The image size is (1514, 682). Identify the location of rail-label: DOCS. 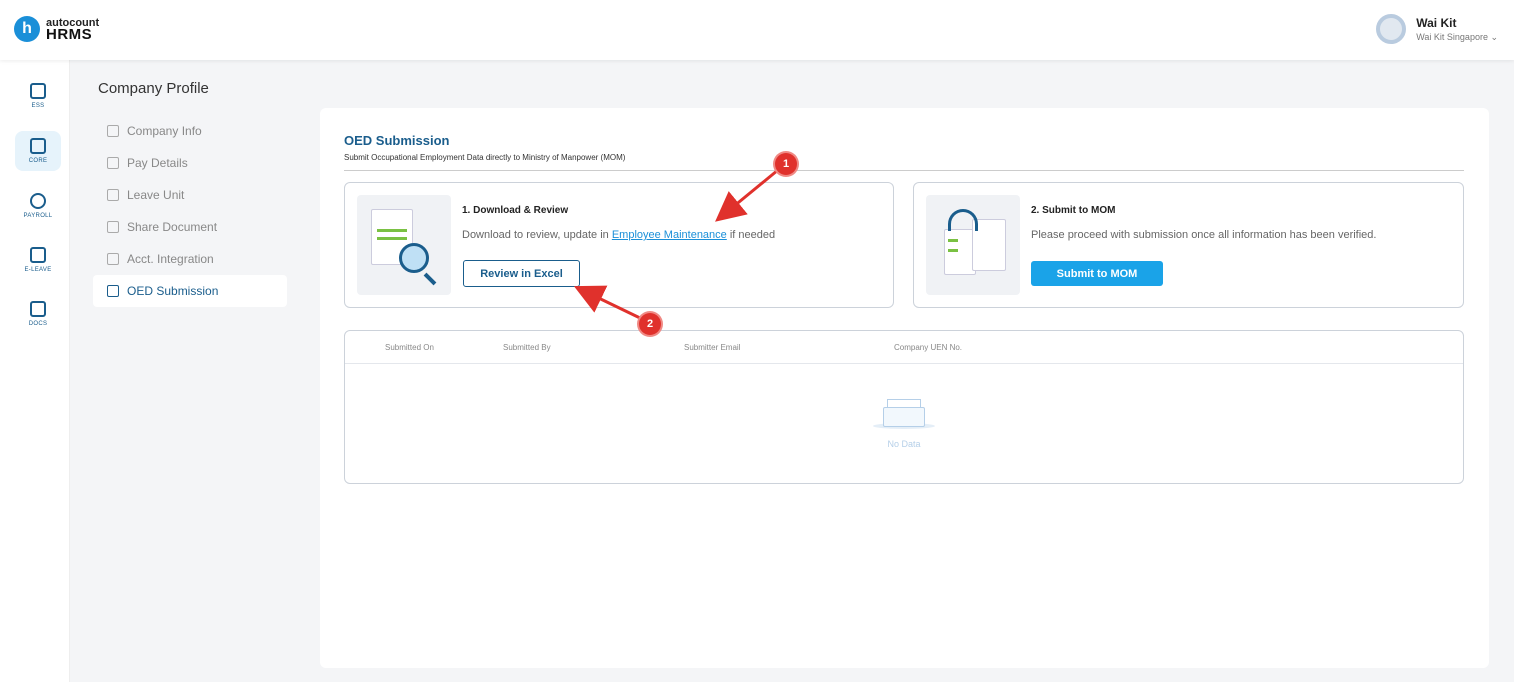
(38, 324).